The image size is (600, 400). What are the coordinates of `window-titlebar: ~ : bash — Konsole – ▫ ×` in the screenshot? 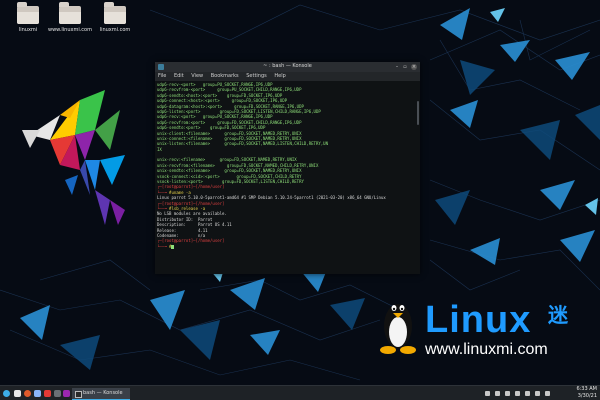 It's located at (287, 67).